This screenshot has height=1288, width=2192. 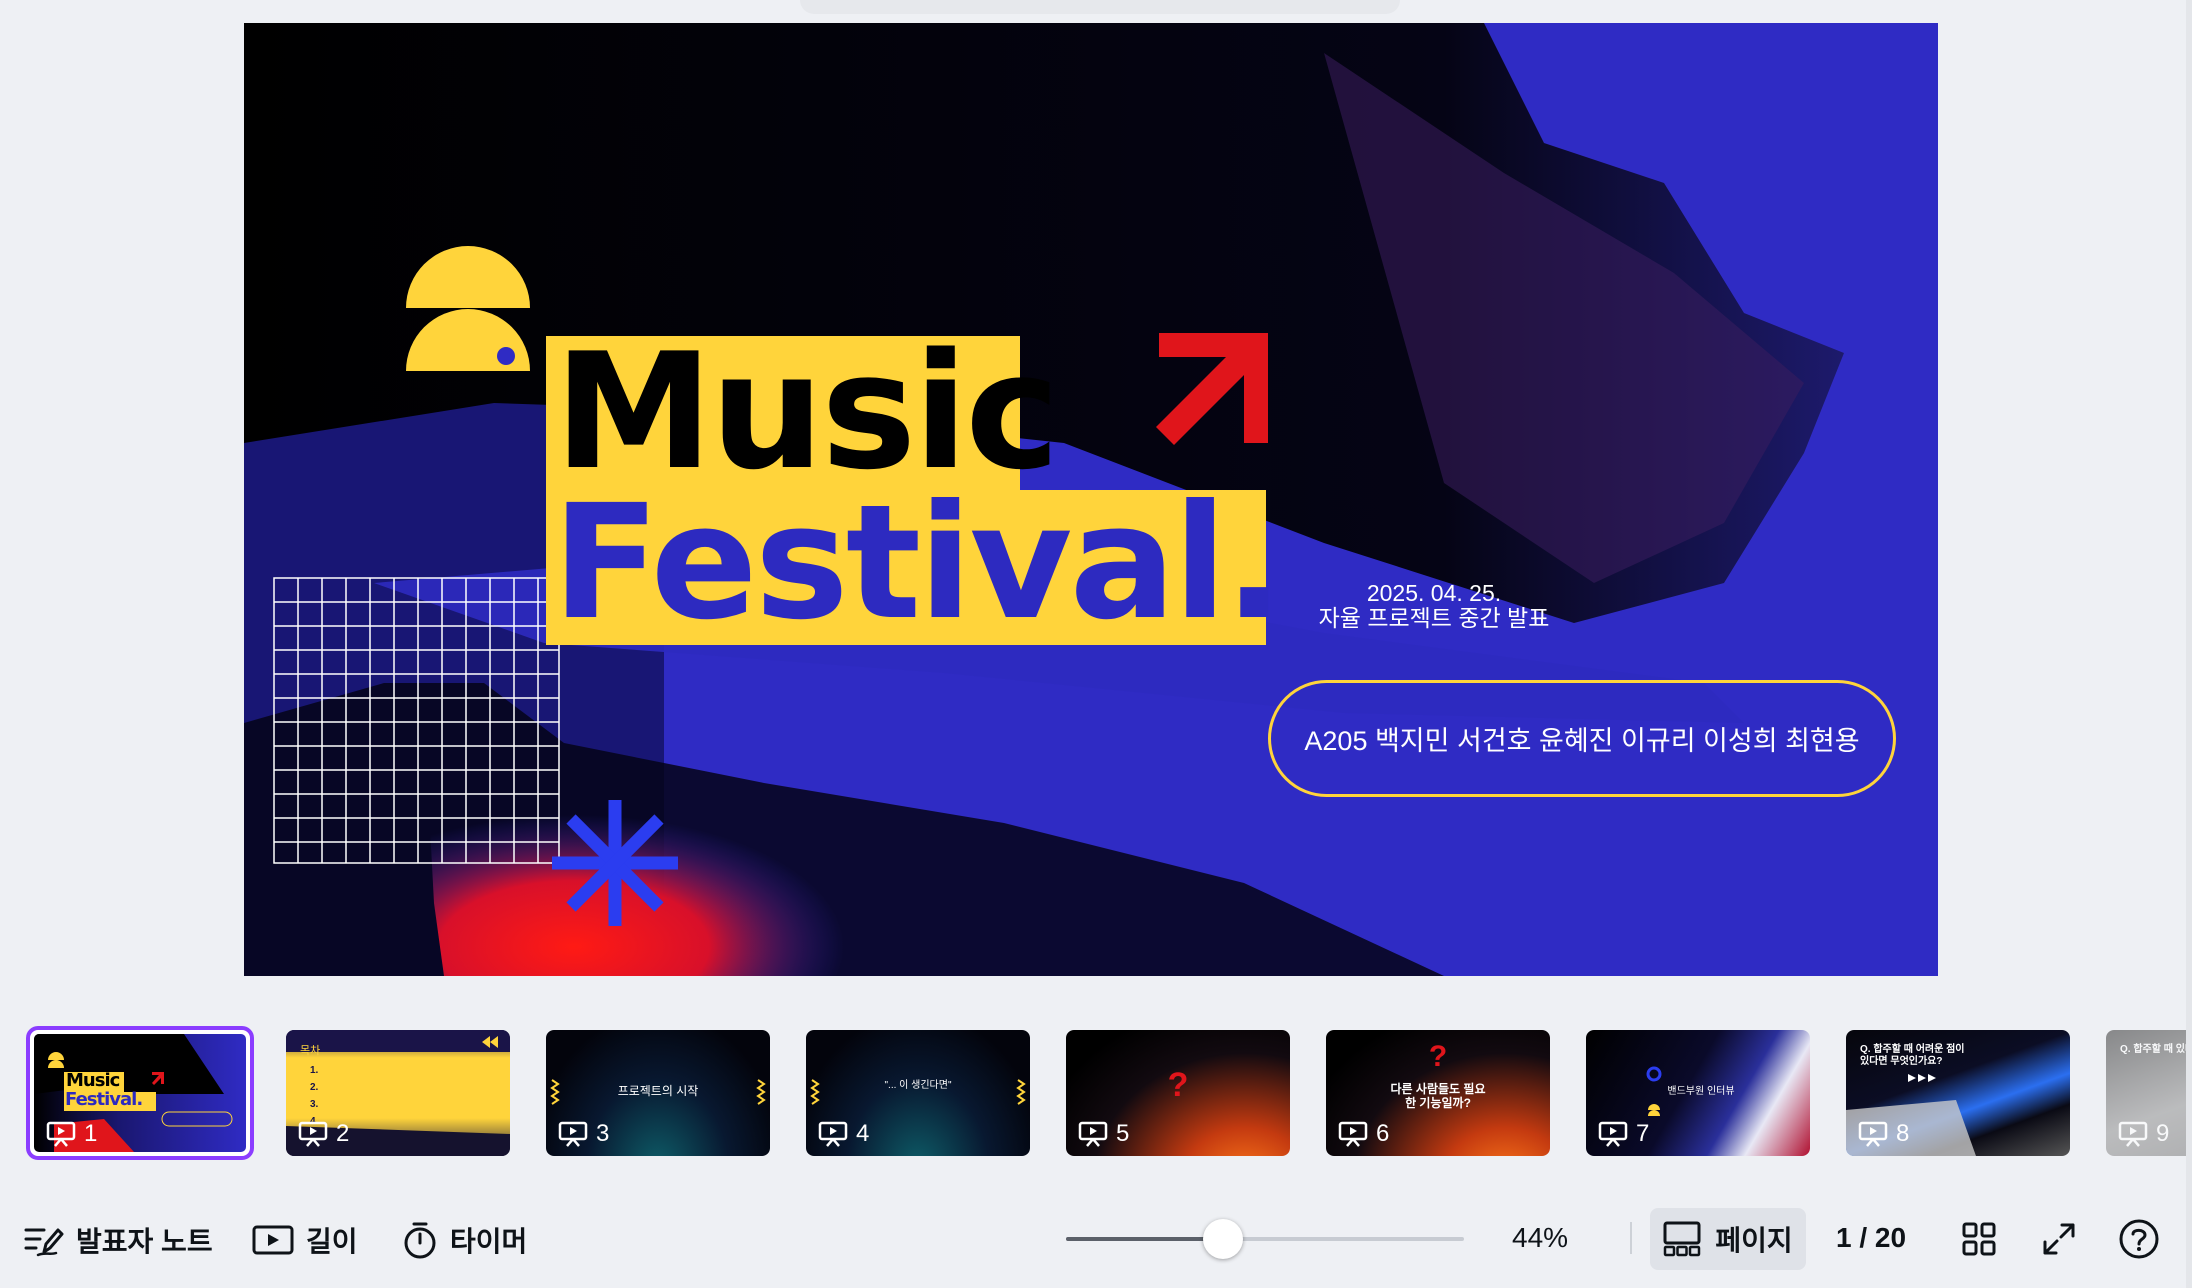 I want to click on thumbnail-3-text: 프로젝트의 시작, so click(x=658, y=1091).